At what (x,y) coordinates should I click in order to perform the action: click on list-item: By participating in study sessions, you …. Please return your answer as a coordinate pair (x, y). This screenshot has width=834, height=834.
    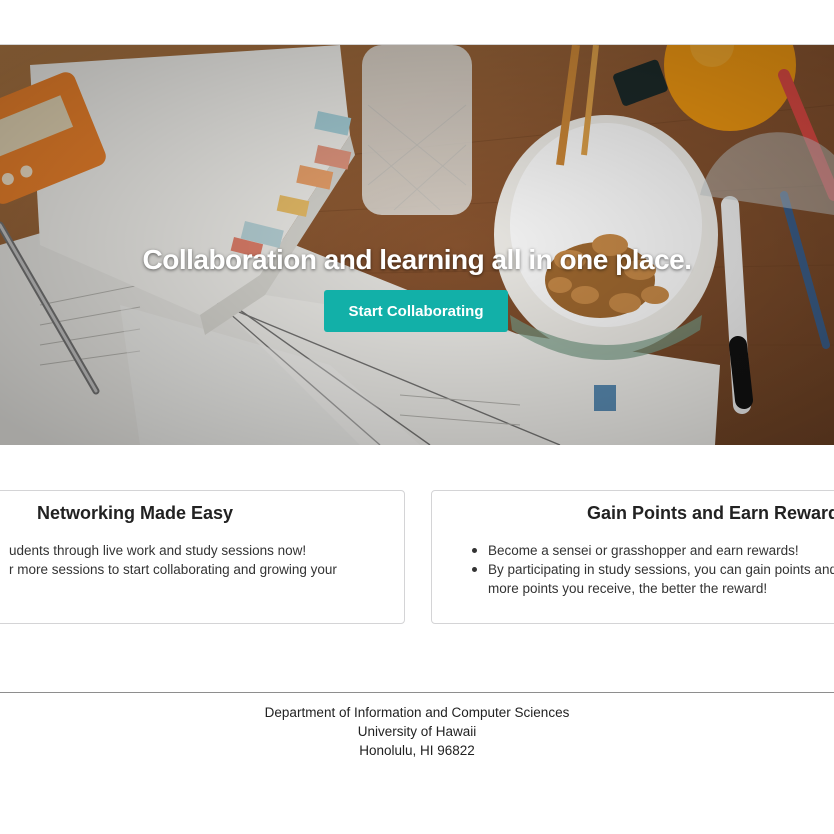
    Looking at the image, I should click on (651, 579).